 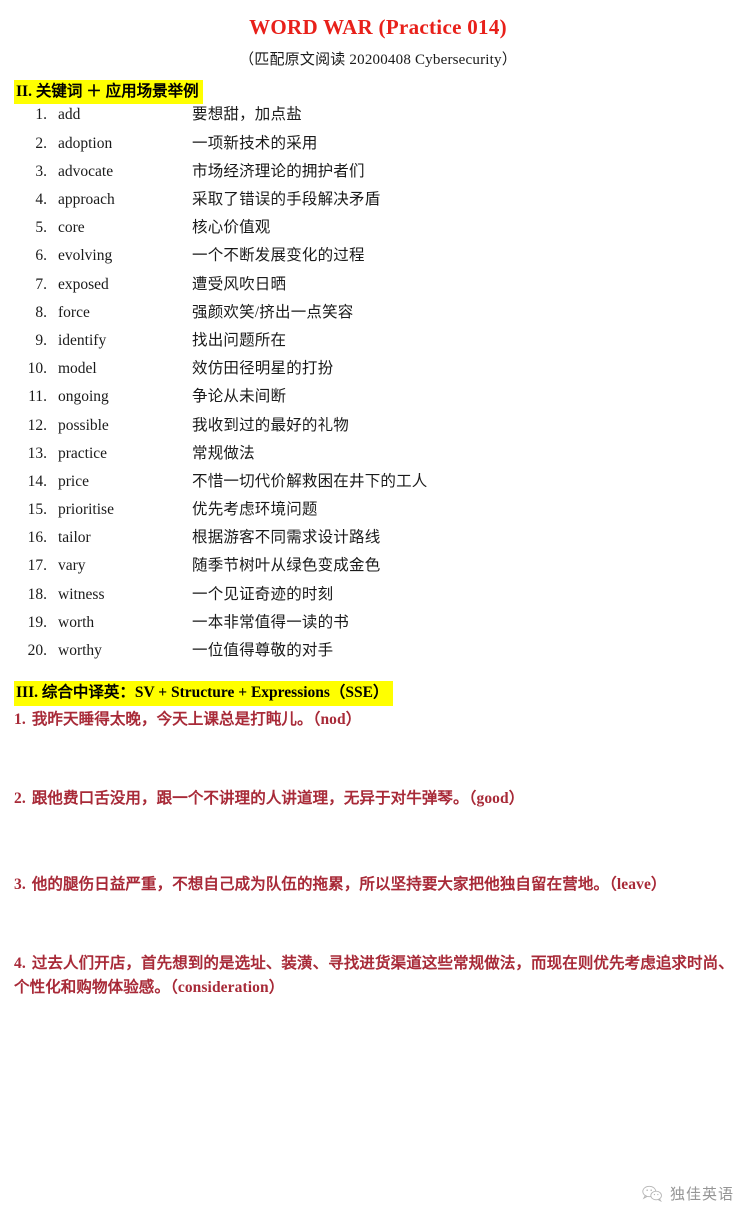 I want to click on section-two-heading-text: II. 关键词 ＋ 应用场景举例, so click(x=108, y=92).